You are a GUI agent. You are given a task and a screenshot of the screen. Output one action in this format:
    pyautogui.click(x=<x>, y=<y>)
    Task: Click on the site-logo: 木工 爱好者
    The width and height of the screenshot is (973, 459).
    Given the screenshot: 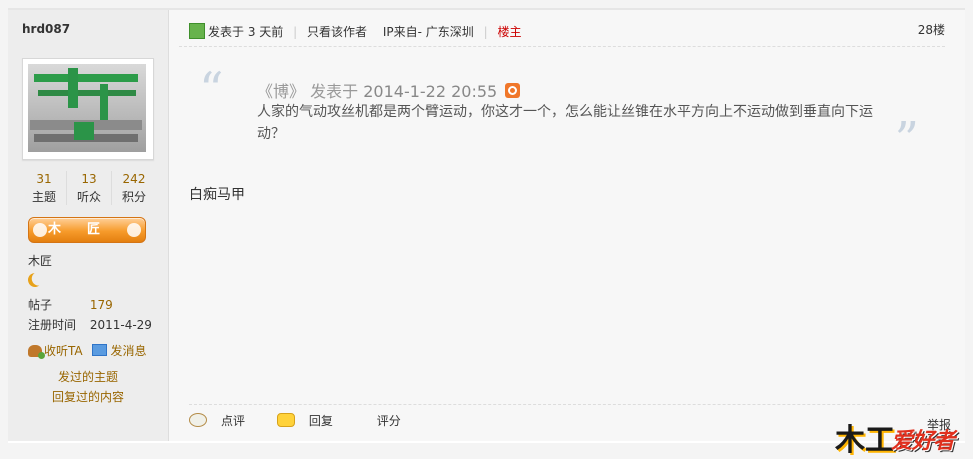 What is the action you would take?
    pyautogui.click(x=900, y=435)
    